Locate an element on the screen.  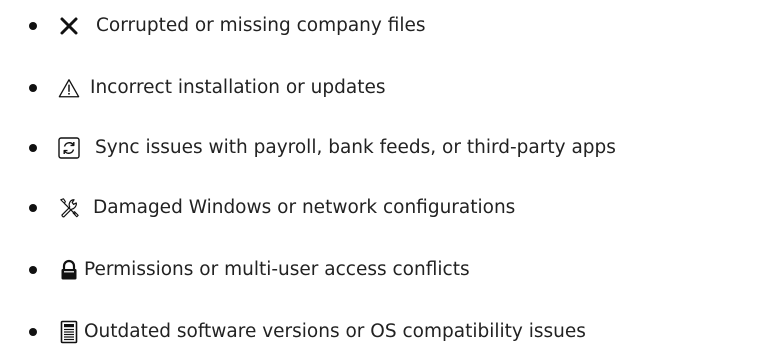
document-icon is located at coordinates (69, 332).